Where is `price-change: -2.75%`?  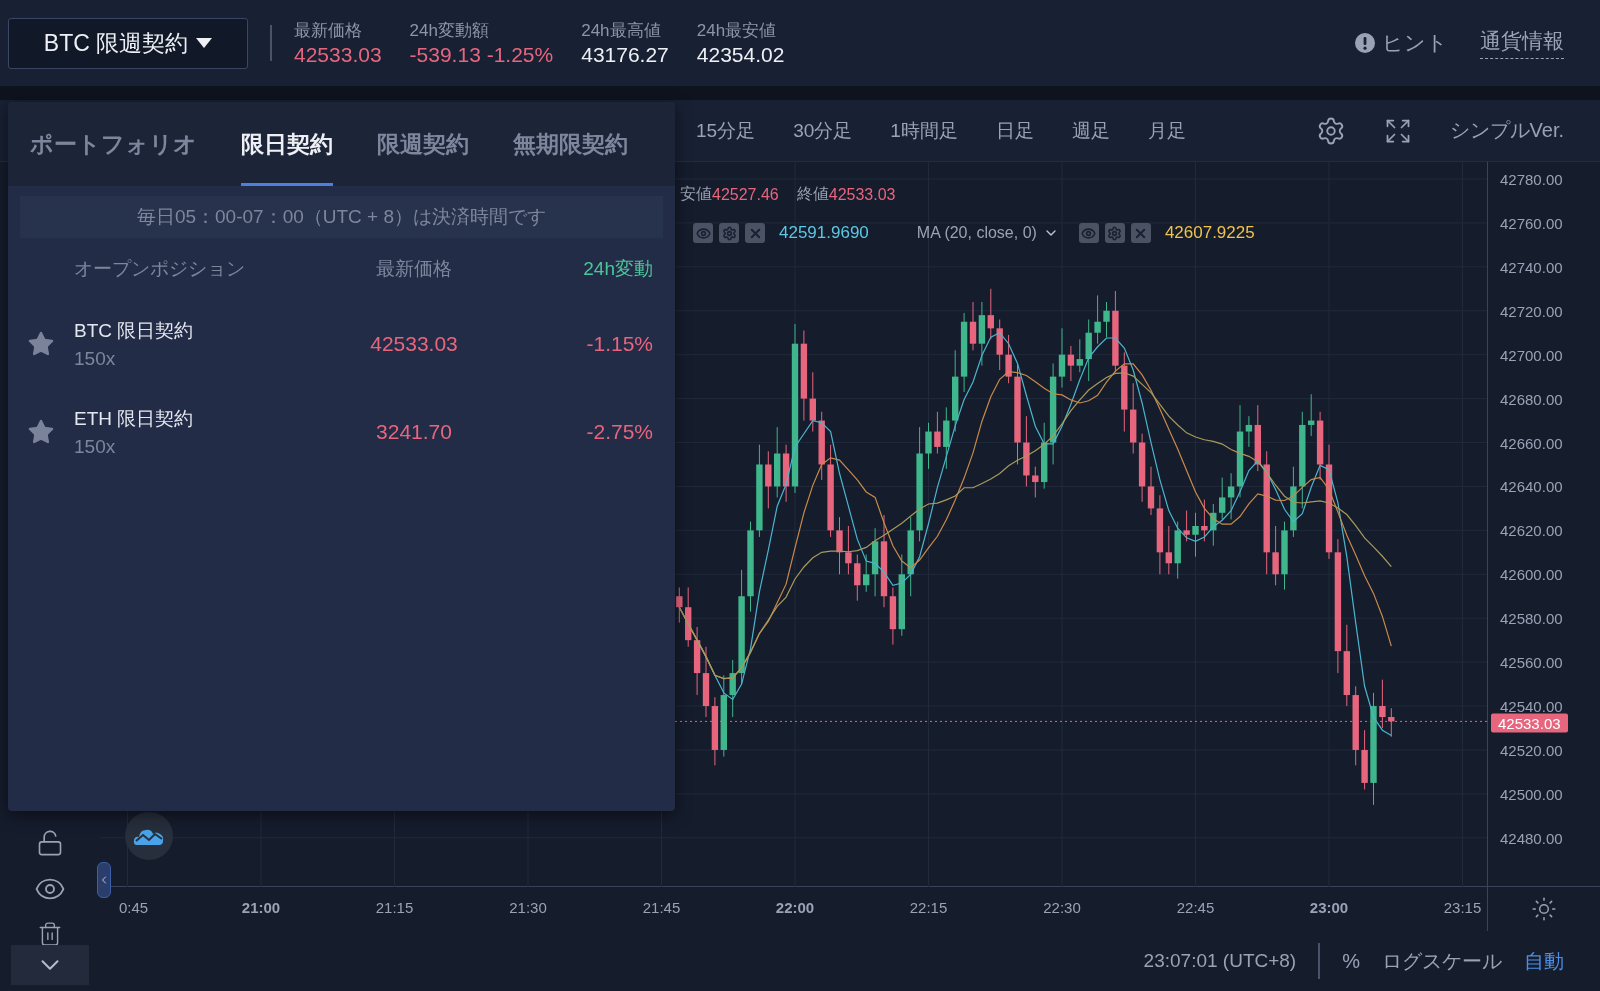
price-change: -2.75% is located at coordinates (619, 432).